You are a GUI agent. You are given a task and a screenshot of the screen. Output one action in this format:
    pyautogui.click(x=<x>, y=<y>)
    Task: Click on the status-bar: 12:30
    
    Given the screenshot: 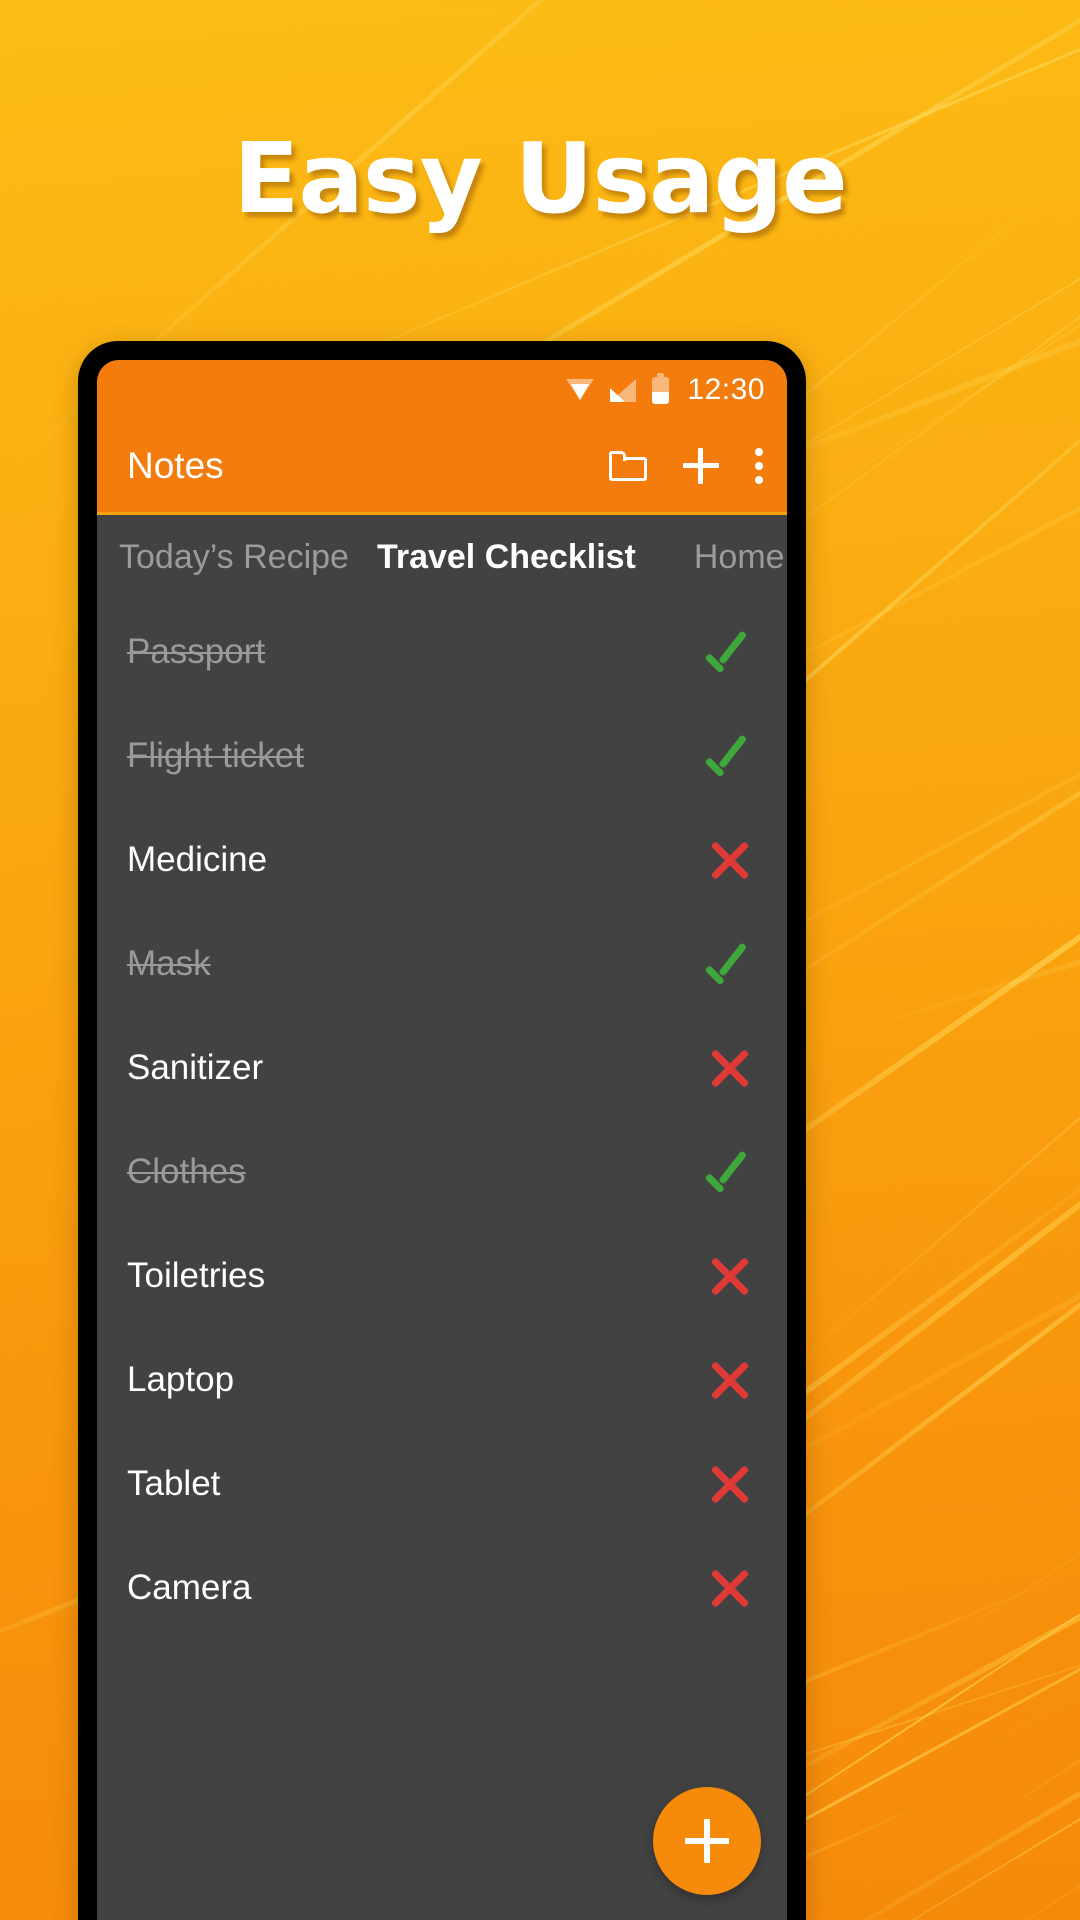 What is the action you would take?
    pyautogui.click(x=442, y=390)
    